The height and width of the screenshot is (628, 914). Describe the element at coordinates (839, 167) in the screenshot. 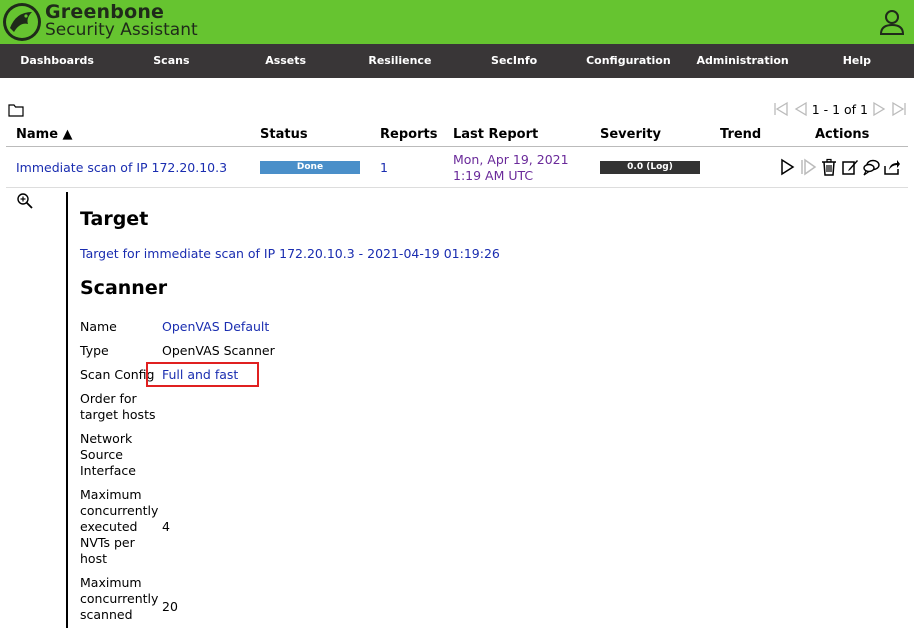

I see `row-actions` at that location.